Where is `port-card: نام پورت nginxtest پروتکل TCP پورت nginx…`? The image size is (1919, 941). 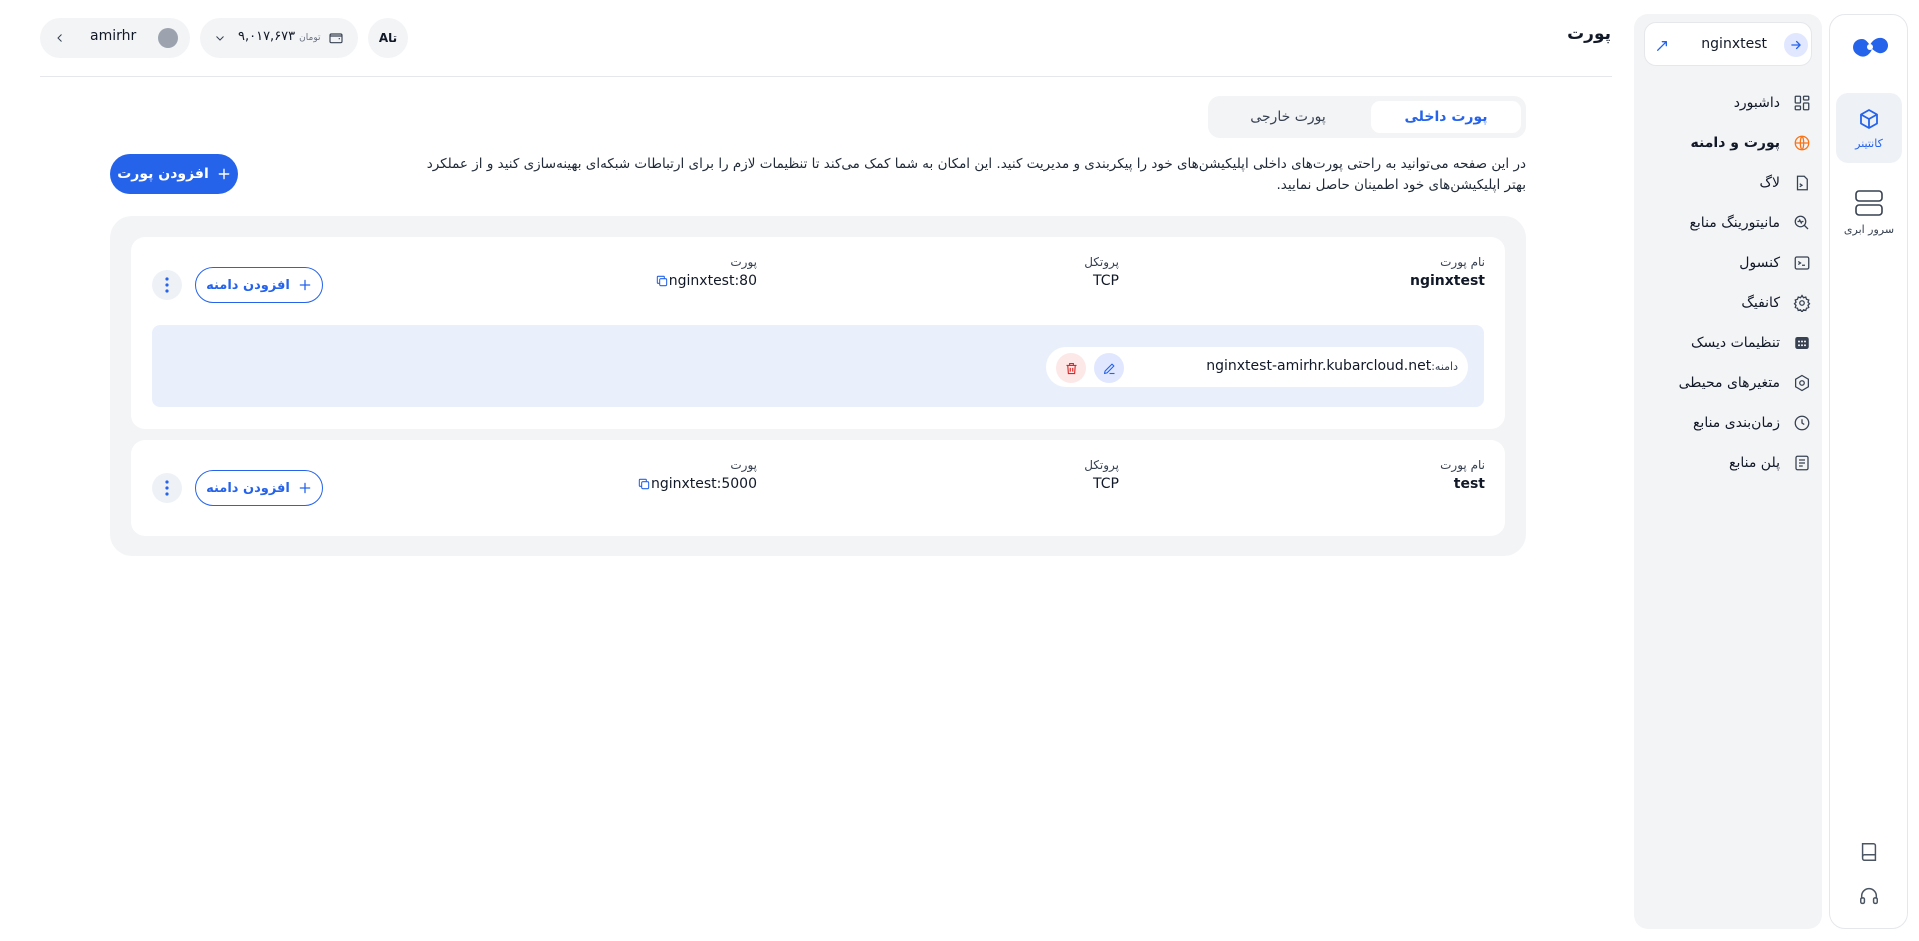 port-card: نام پورت nginxtest پروتکل TCP پورت nginx… is located at coordinates (818, 333).